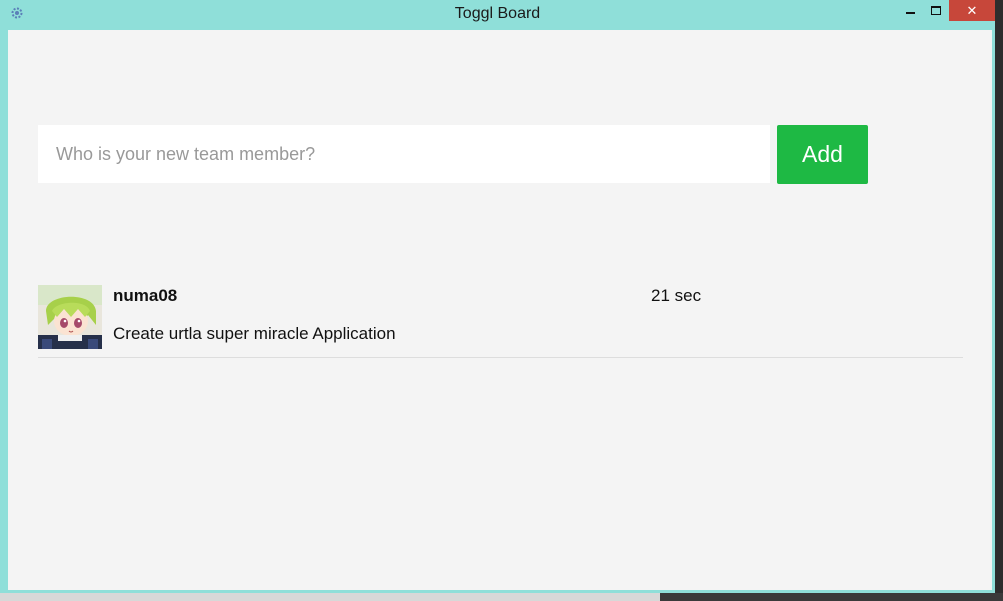  Describe the element at coordinates (822, 154) in the screenshot. I see `add-button: Add` at that location.